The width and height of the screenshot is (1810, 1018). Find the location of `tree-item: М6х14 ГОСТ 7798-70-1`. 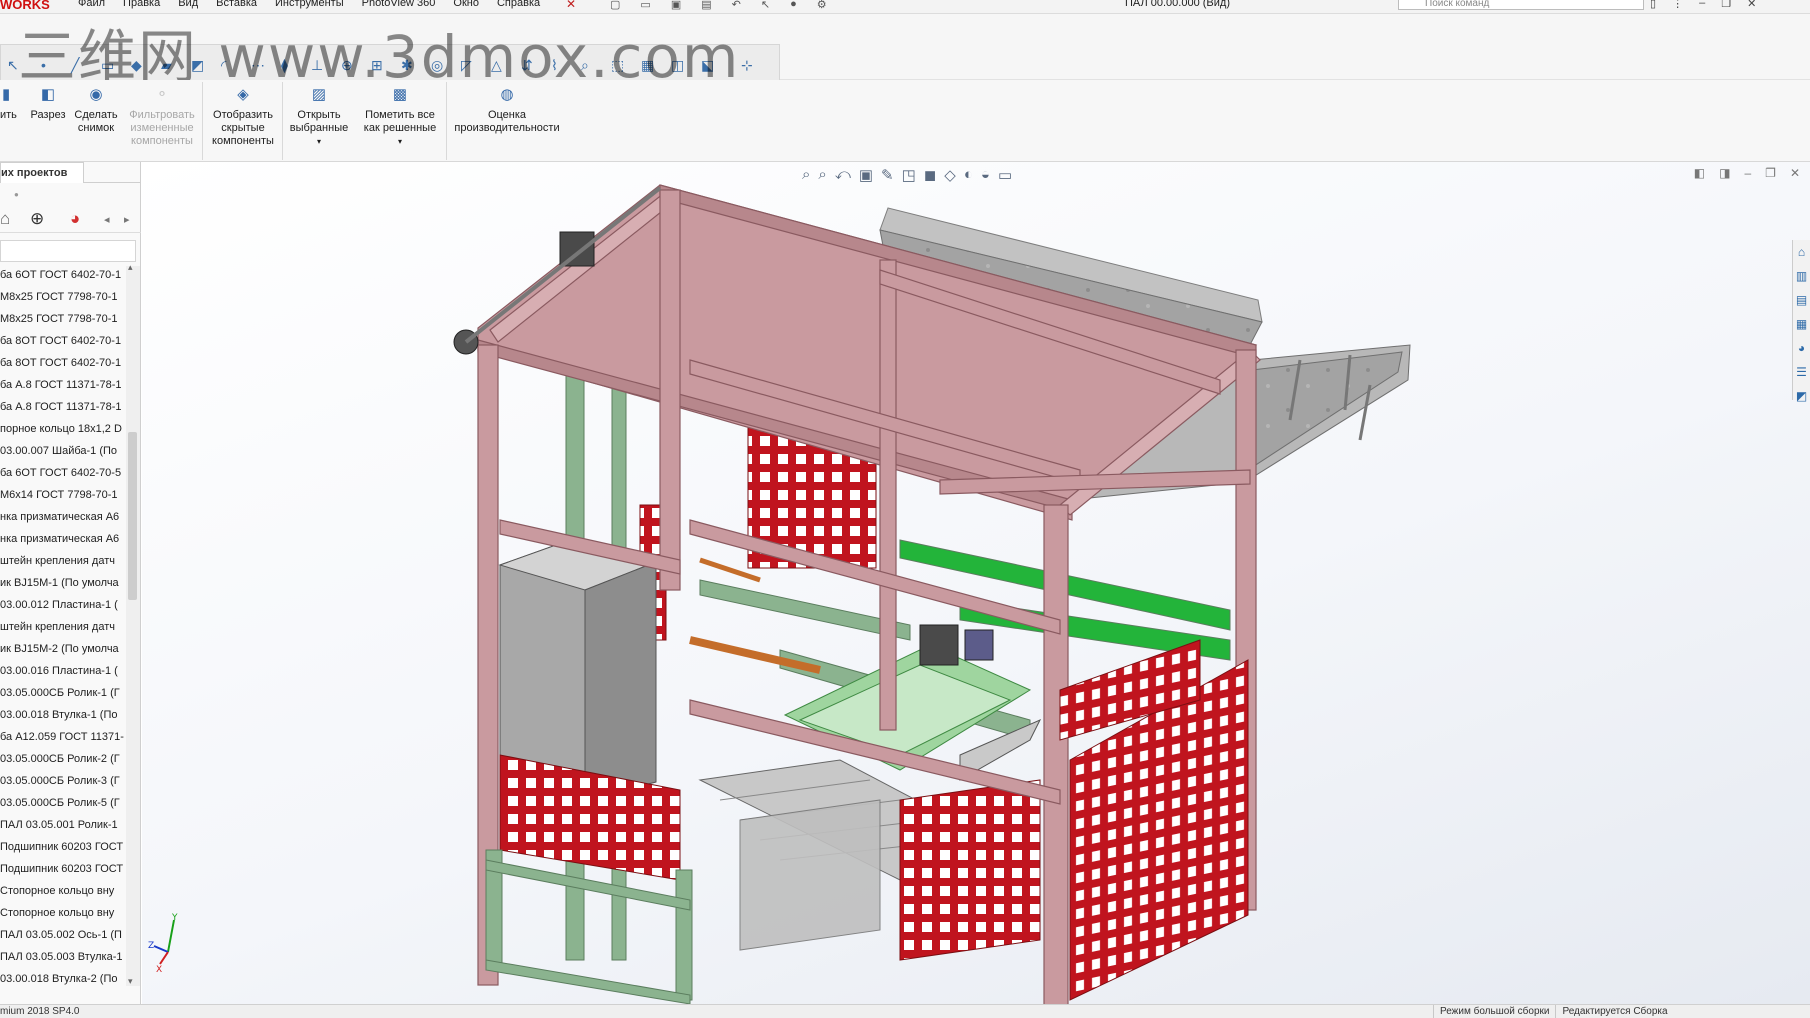

tree-item: М6х14 ГОСТ 7798-70-1 is located at coordinates (62, 495).